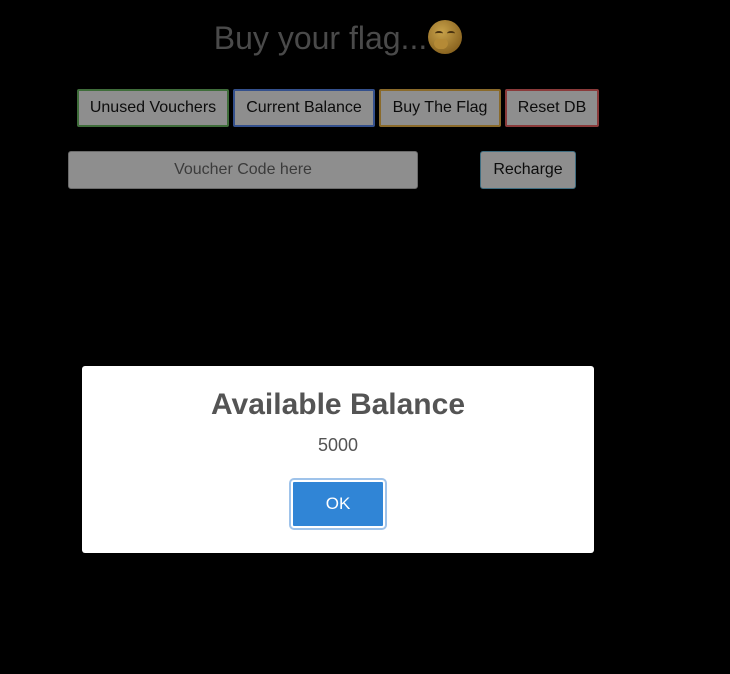 Image resolution: width=730 pixels, height=674 pixels. What do you see at coordinates (153, 108) in the screenshot?
I see `unused-vouchers-button: Unused Vouchers` at bounding box center [153, 108].